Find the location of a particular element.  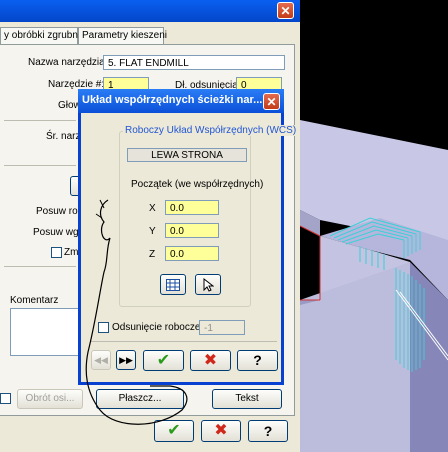

comment-label: Komentarz is located at coordinates (34, 300).